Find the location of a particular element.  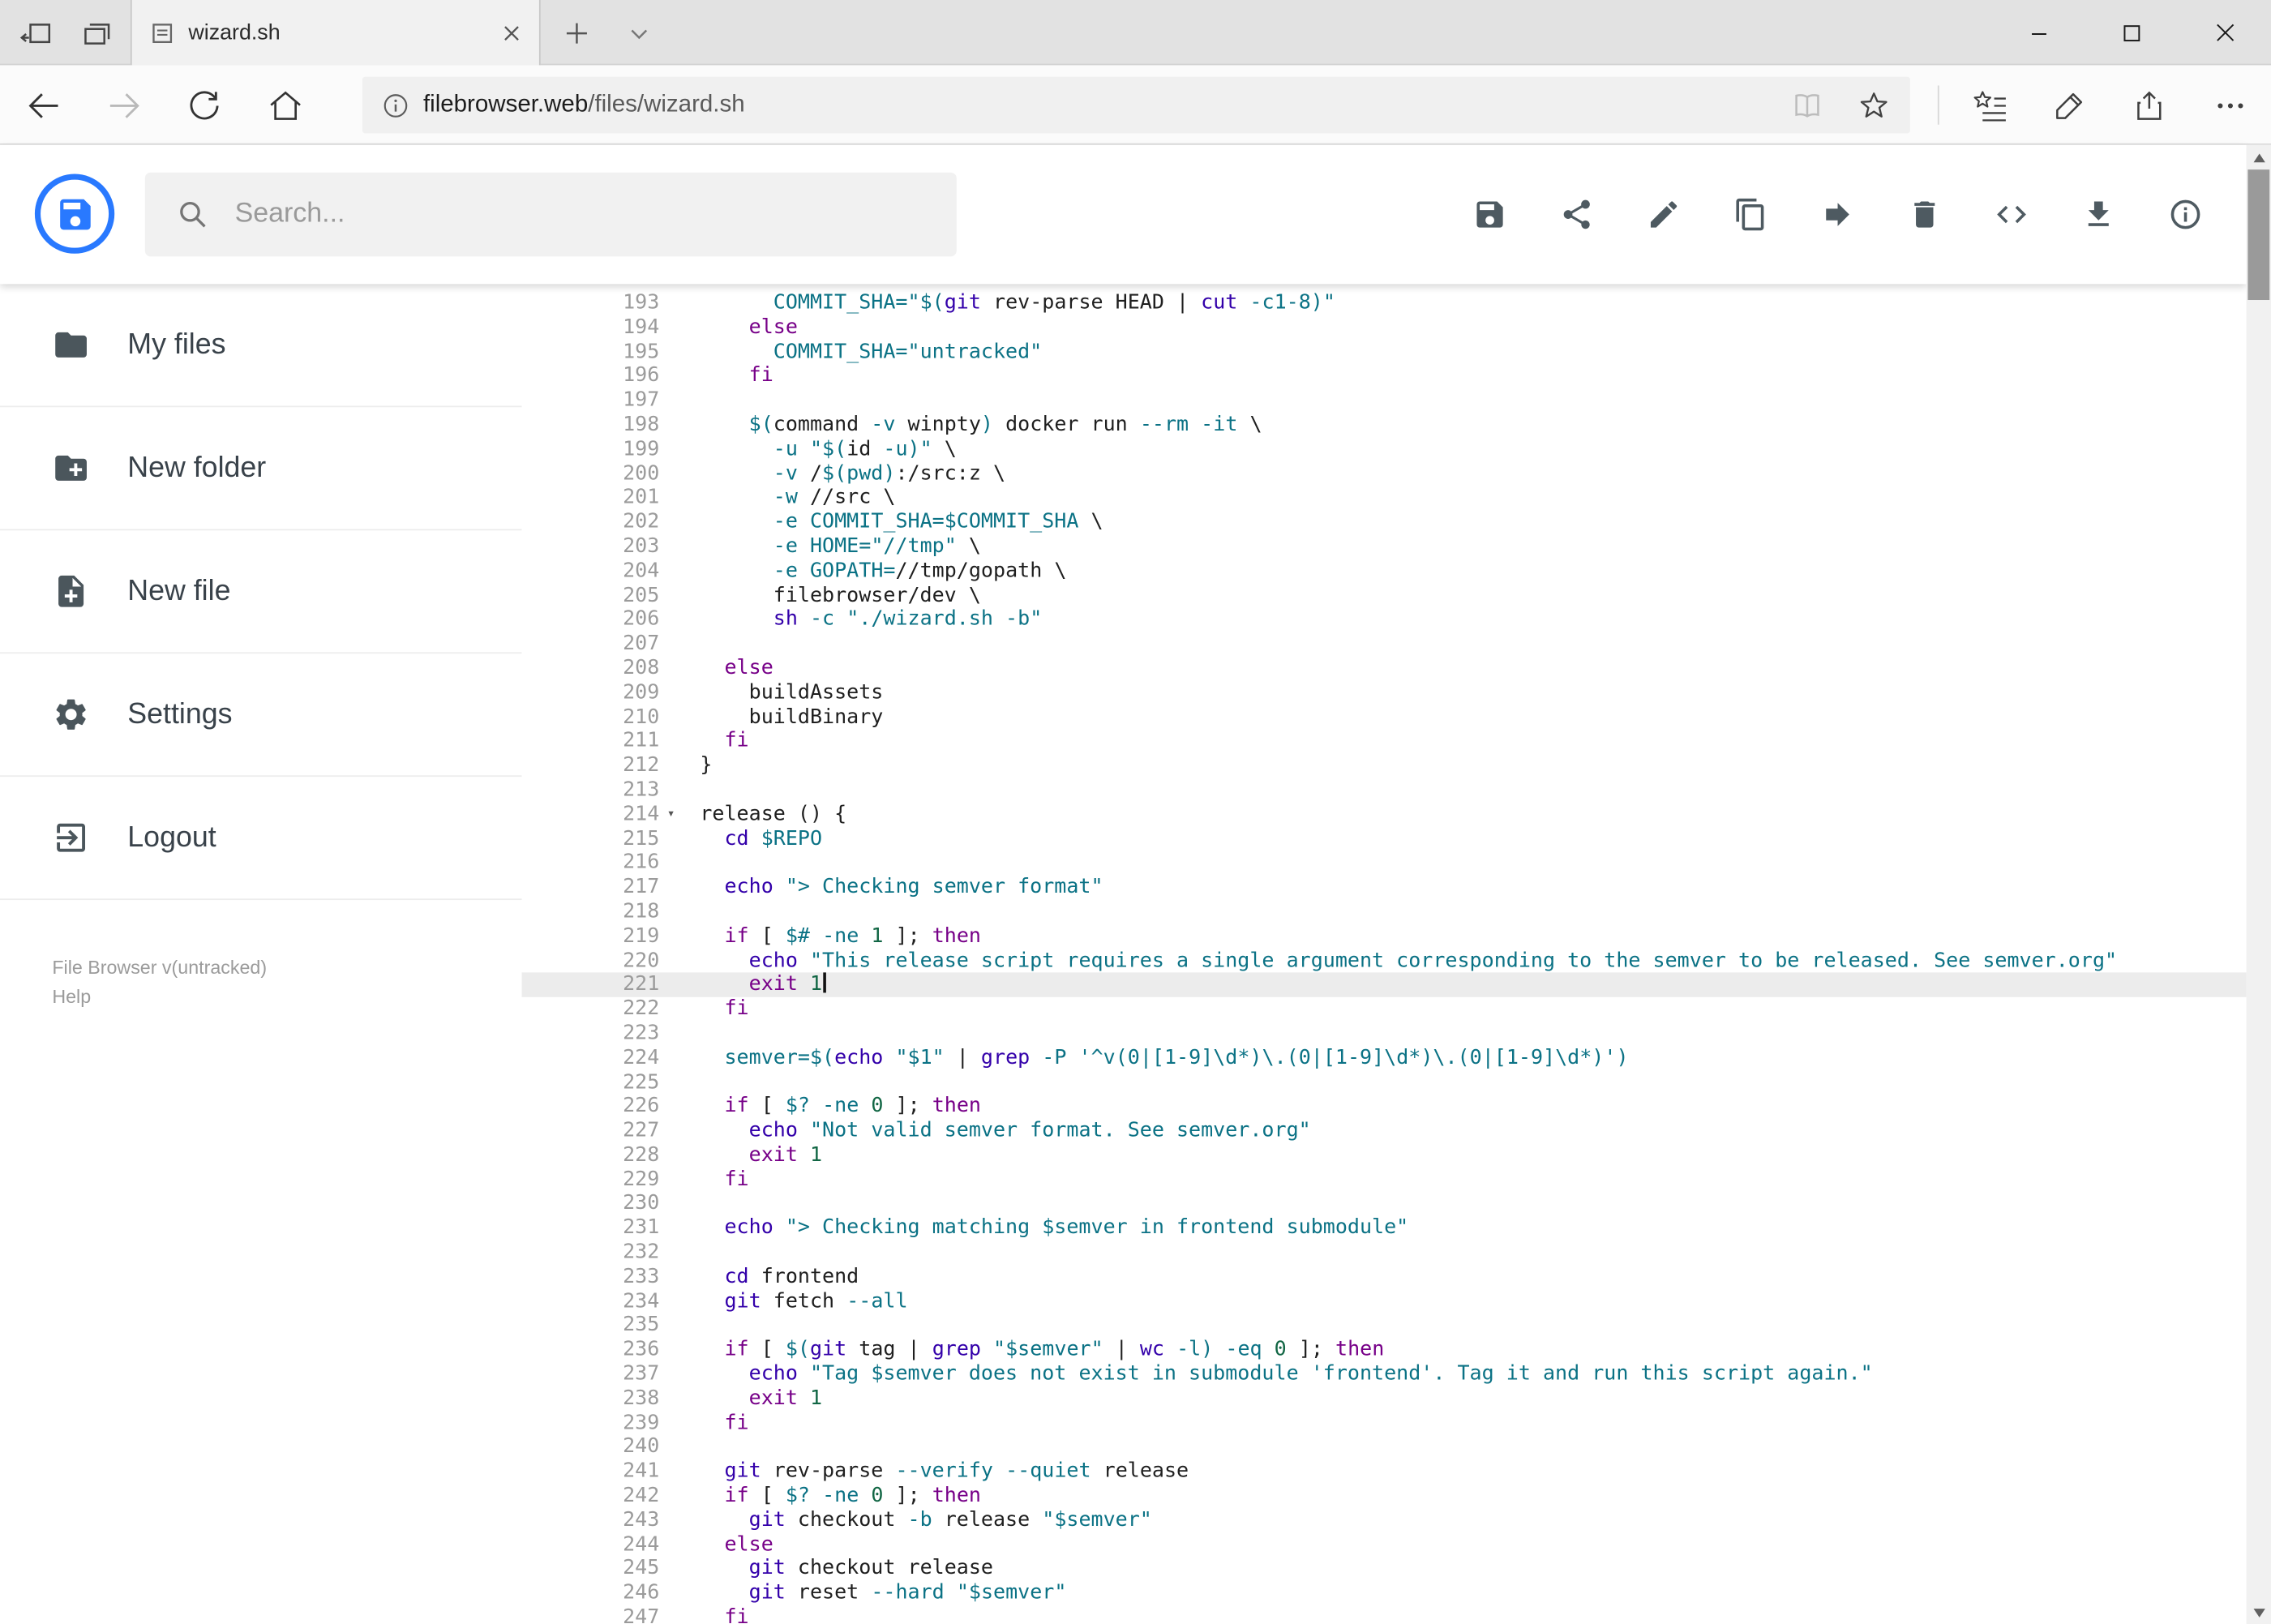

code-line: 201 -w //src \ is located at coordinates (1383, 498).